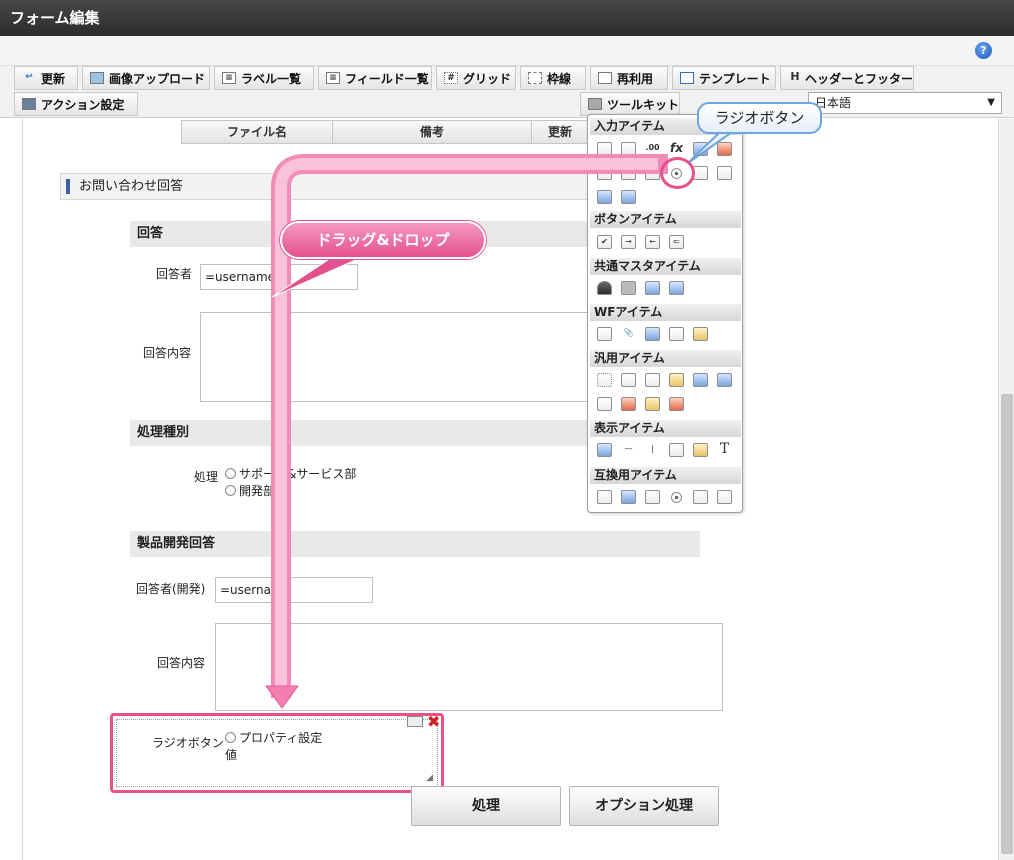 This screenshot has width=1014, height=860. What do you see at coordinates (759, 118) in the screenshot?
I see `radio-callout: ラジオボタン` at bounding box center [759, 118].